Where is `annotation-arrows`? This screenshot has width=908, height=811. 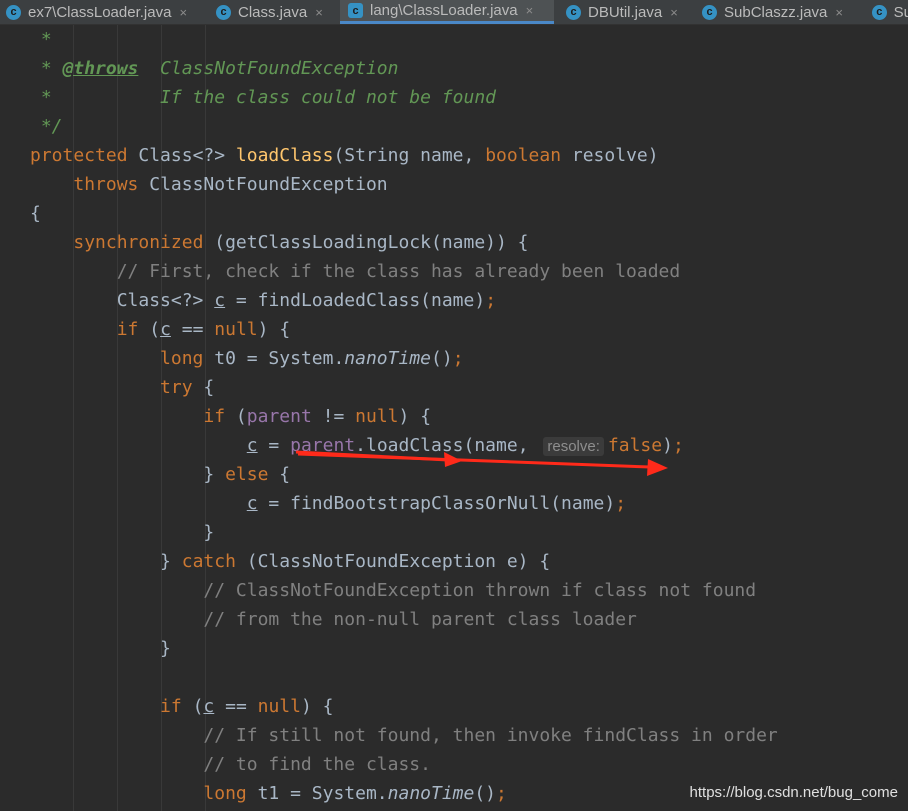 annotation-arrows is located at coordinates (481, 463).